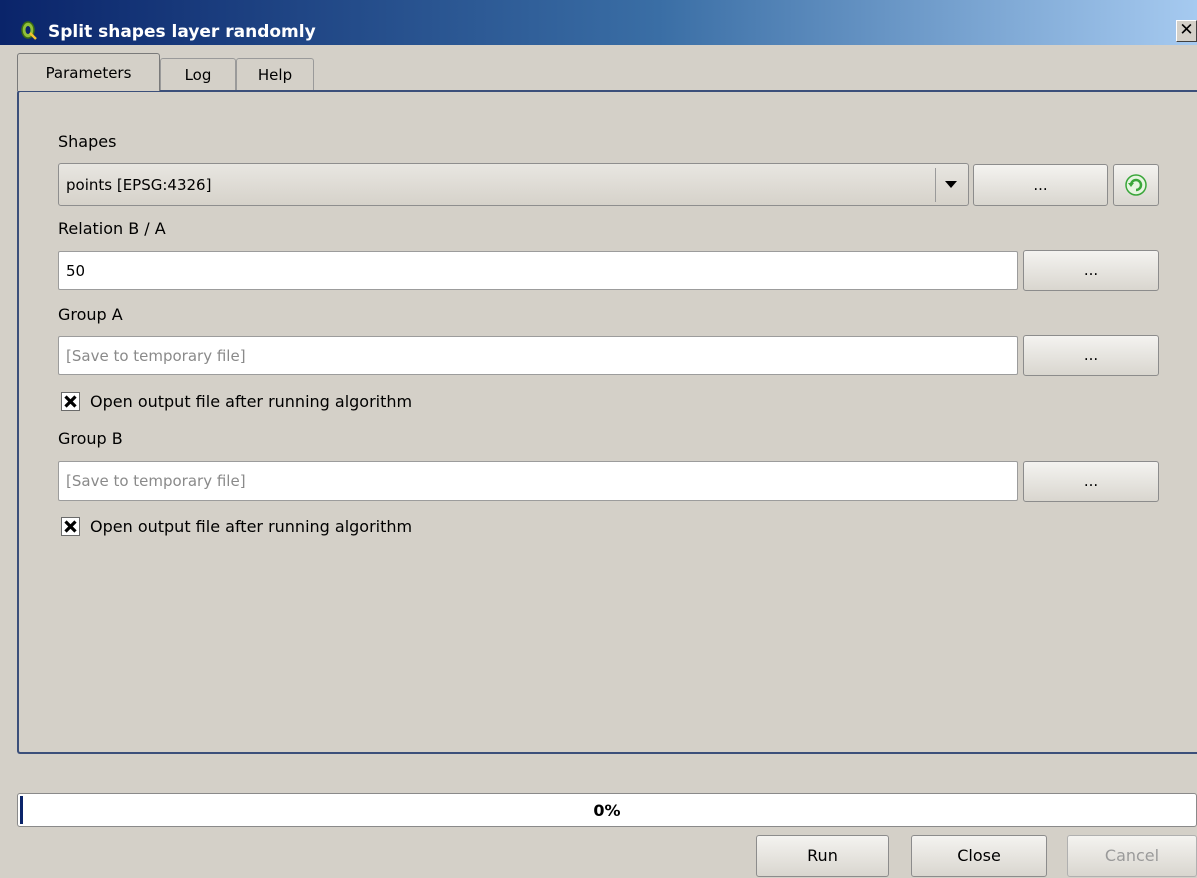  I want to click on shapes-label: Shapes, so click(87, 141).